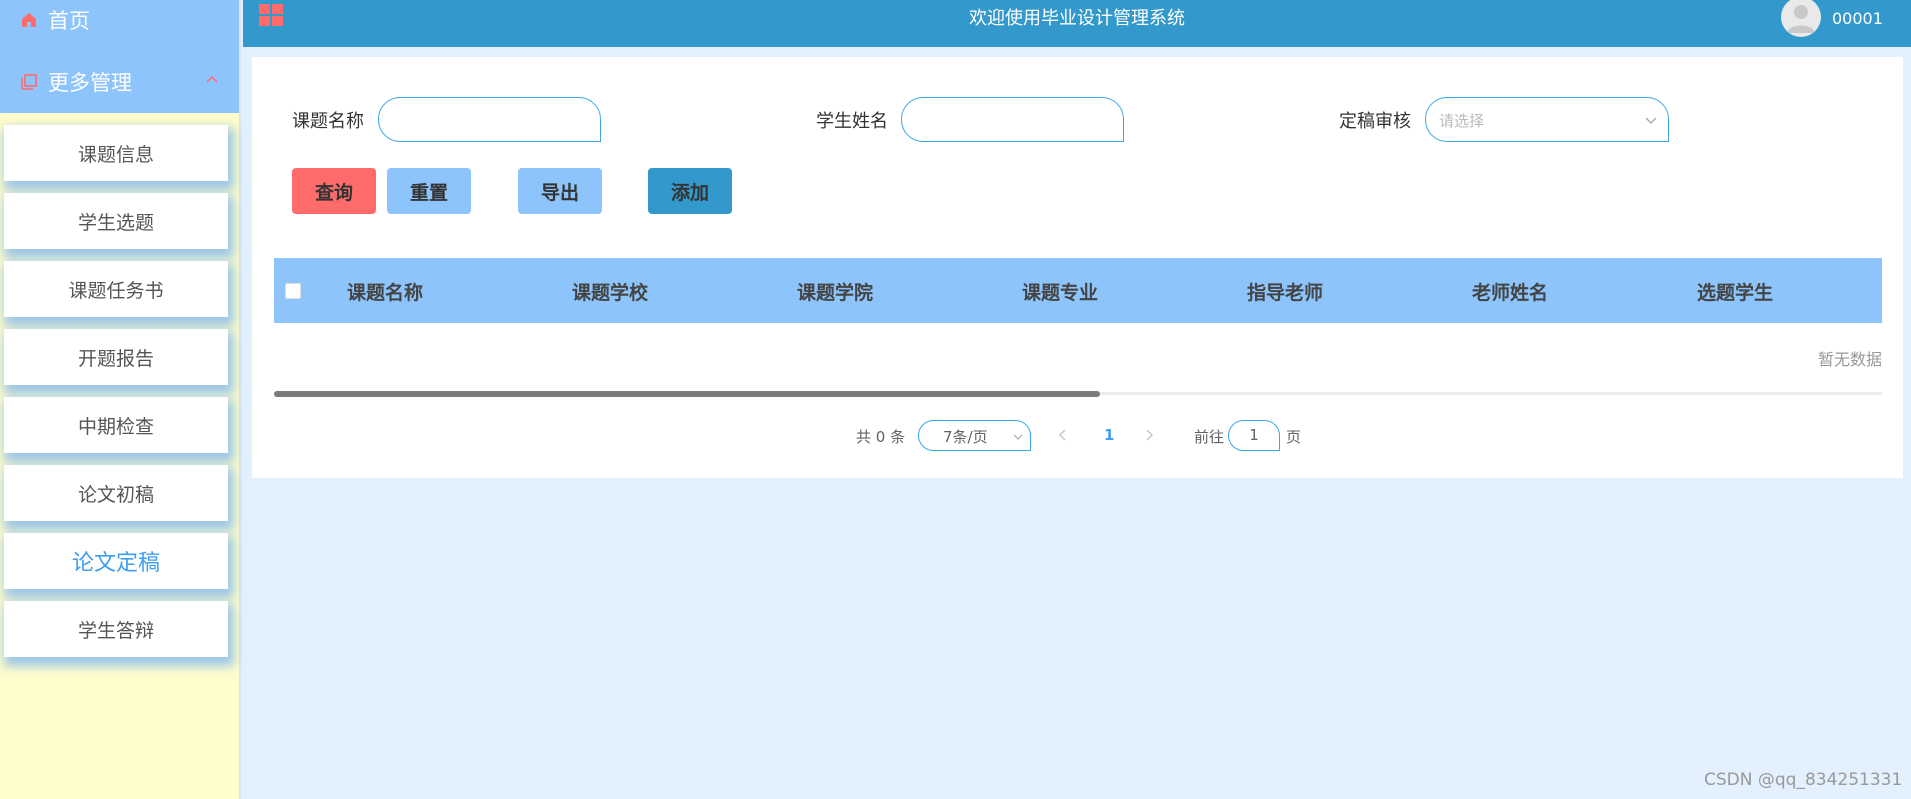 This screenshot has height=799, width=1911. Describe the element at coordinates (610, 291) in the screenshot. I see `column-header: 课题学校` at that location.